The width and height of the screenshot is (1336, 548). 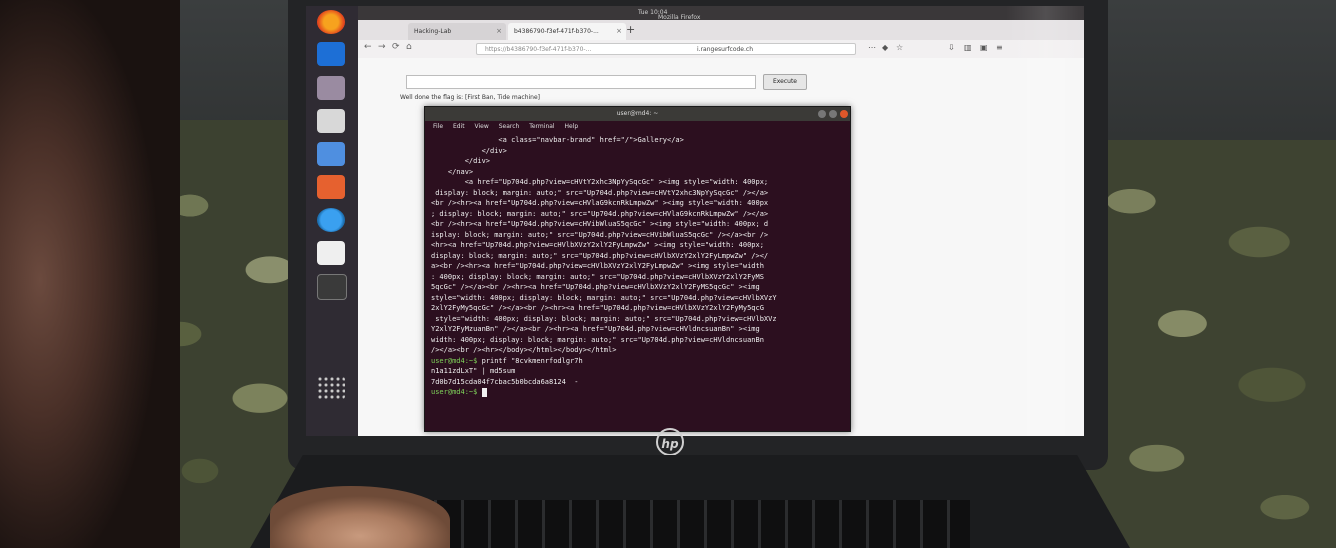 What do you see at coordinates (541, 126) in the screenshot?
I see `menu-terminal: Terminal` at bounding box center [541, 126].